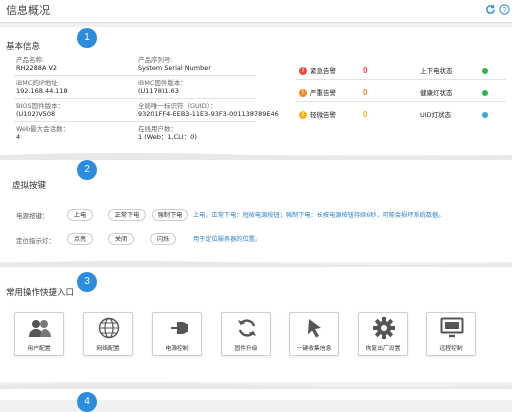  What do you see at coordinates (87, 38) in the screenshot?
I see `section-badge-1: 1` at bounding box center [87, 38].